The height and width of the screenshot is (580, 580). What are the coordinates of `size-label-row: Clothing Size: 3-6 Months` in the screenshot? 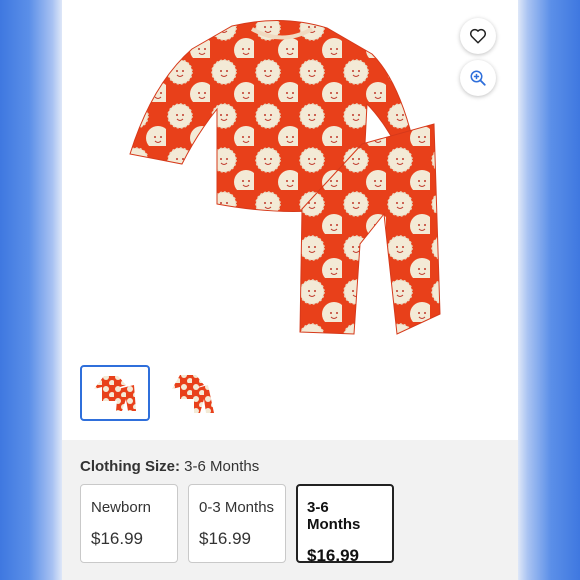 It's located at (169, 466).